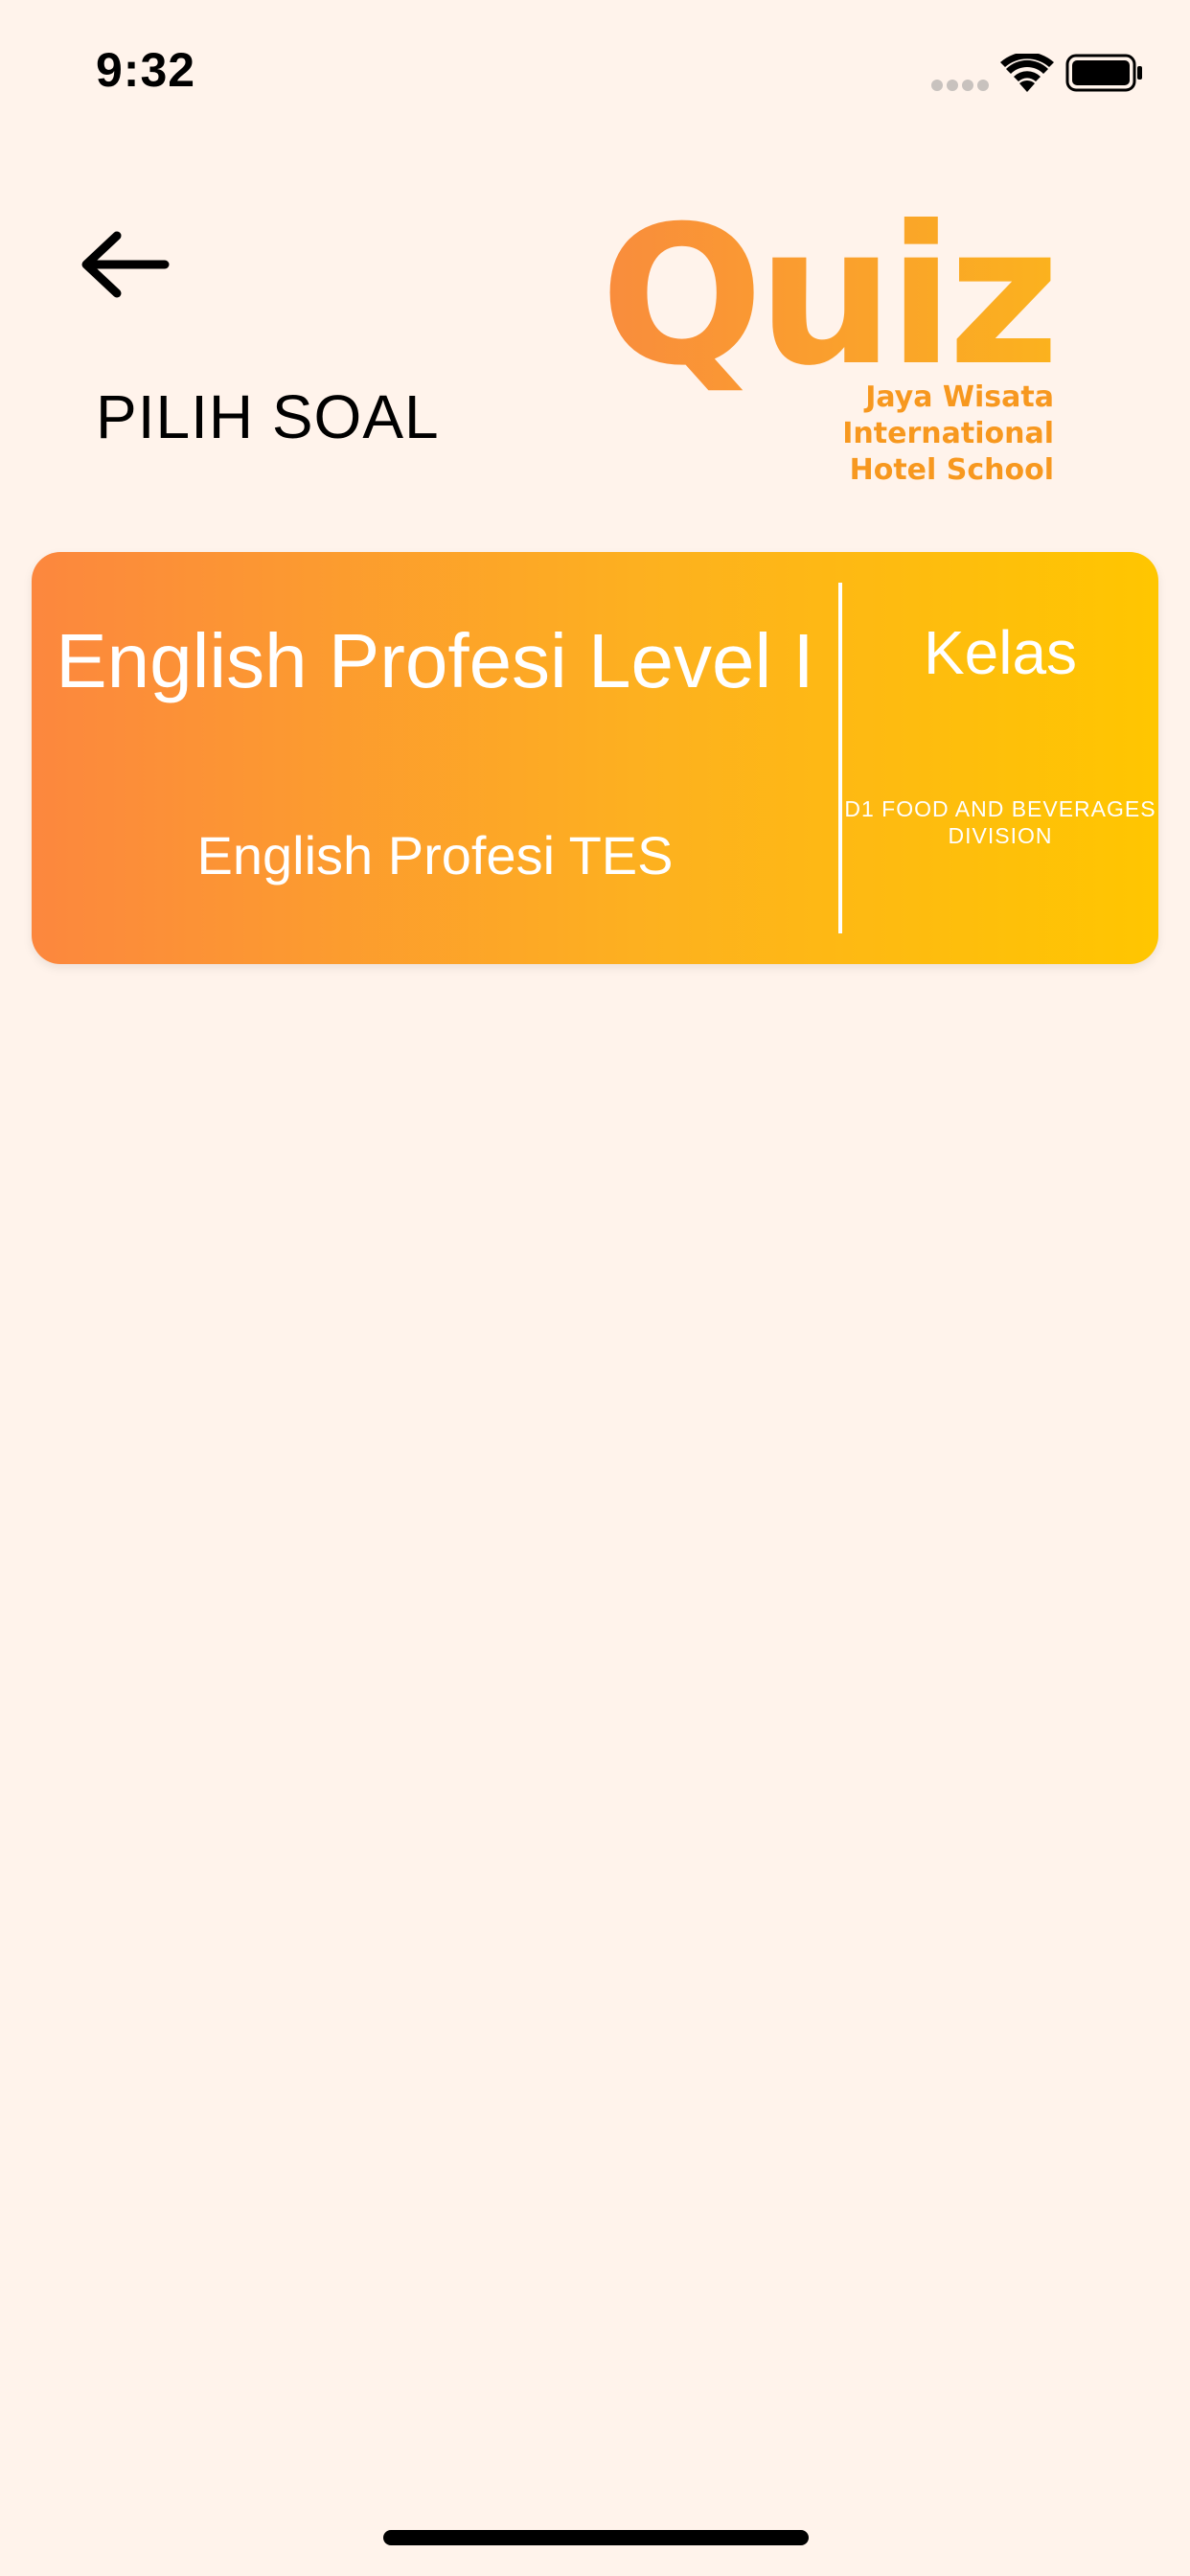 The width and height of the screenshot is (1190, 2576). I want to click on logo-word: Quiz, so click(830, 296).